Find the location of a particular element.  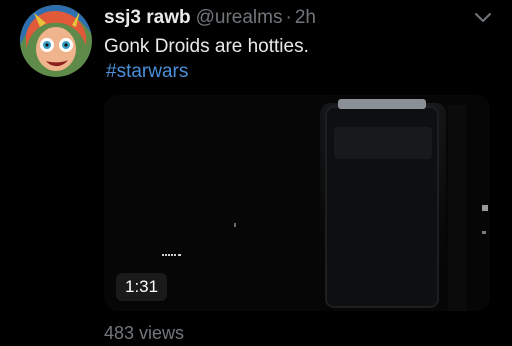

view-count: 483 views is located at coordinates (144, 333).